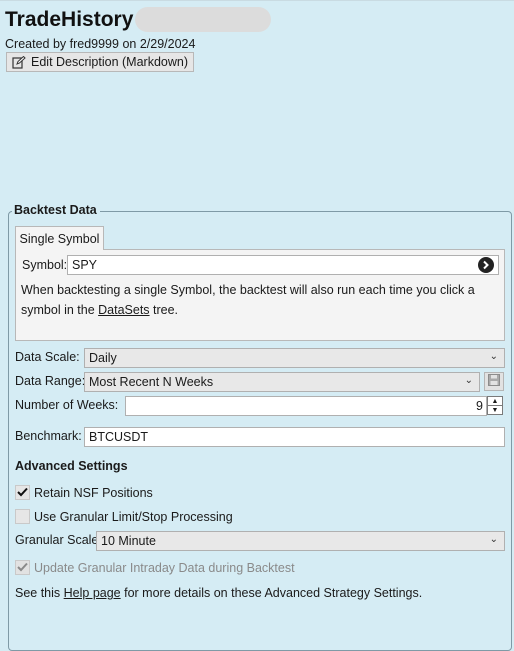 The width and height of the screenshot is (514, 651). I want to click on benchmark-input: BTCUSDT, so click(294, 437).